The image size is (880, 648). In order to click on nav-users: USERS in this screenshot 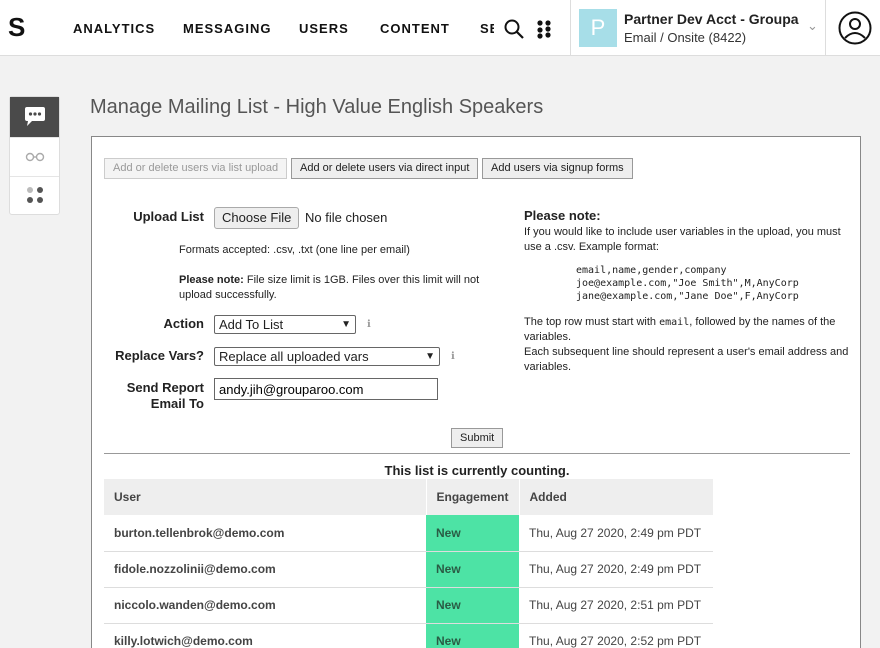, I will do `click(324, 28)`.